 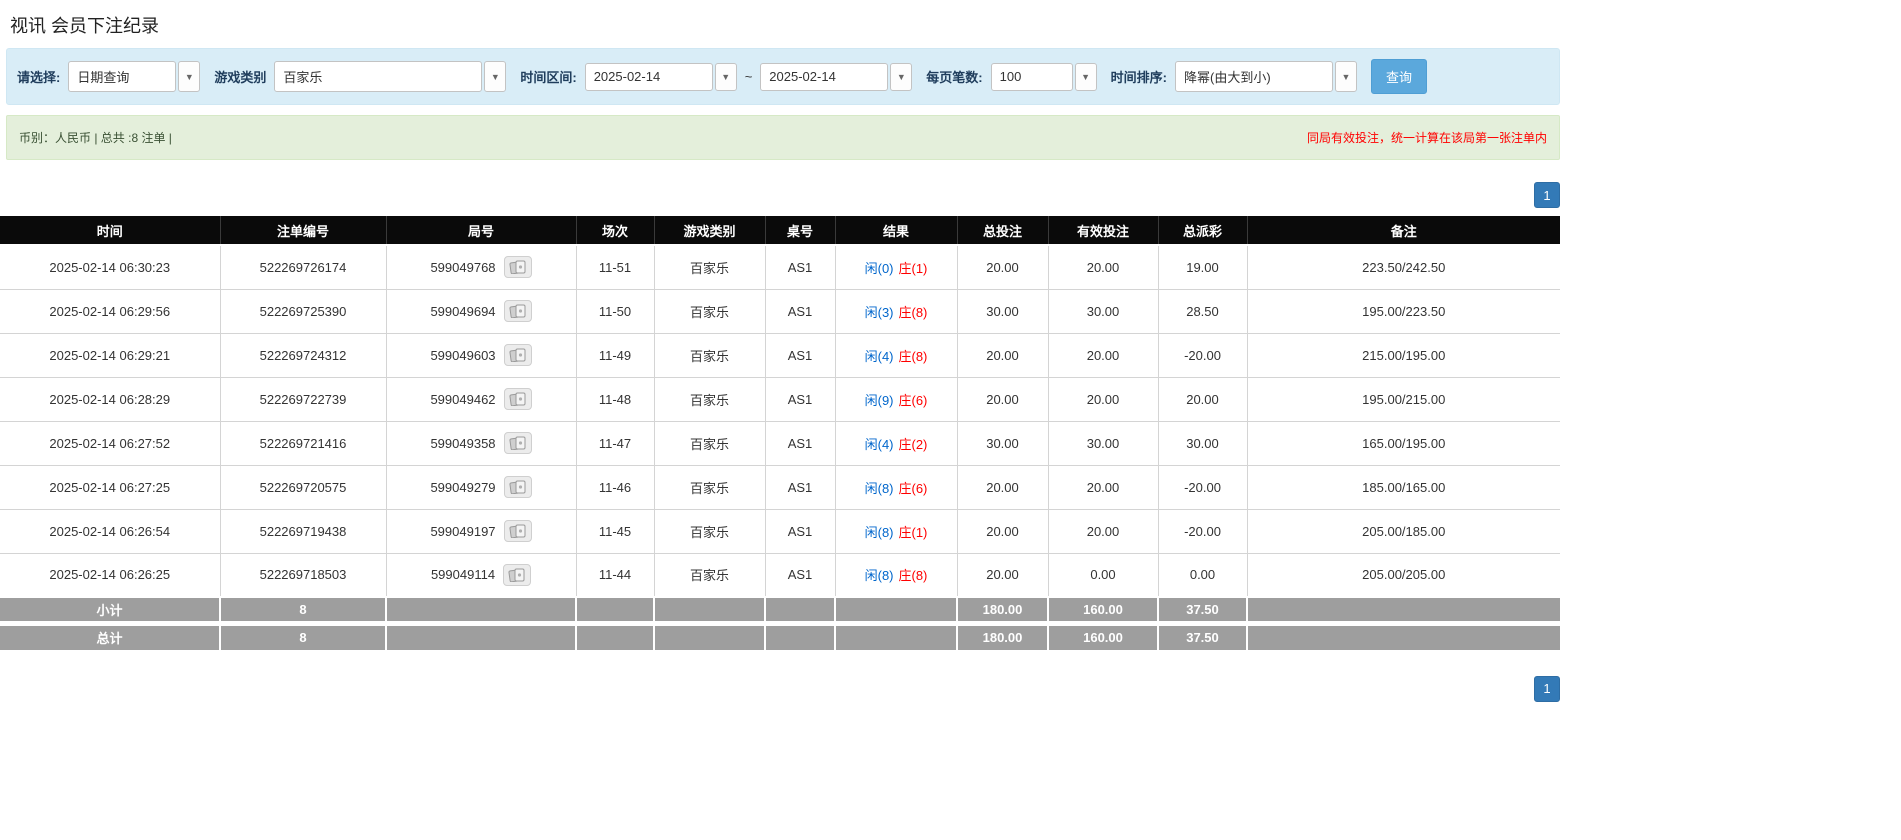 I want to click on subtotal-total-bet: 180.00, so click(x=1003, y=610).